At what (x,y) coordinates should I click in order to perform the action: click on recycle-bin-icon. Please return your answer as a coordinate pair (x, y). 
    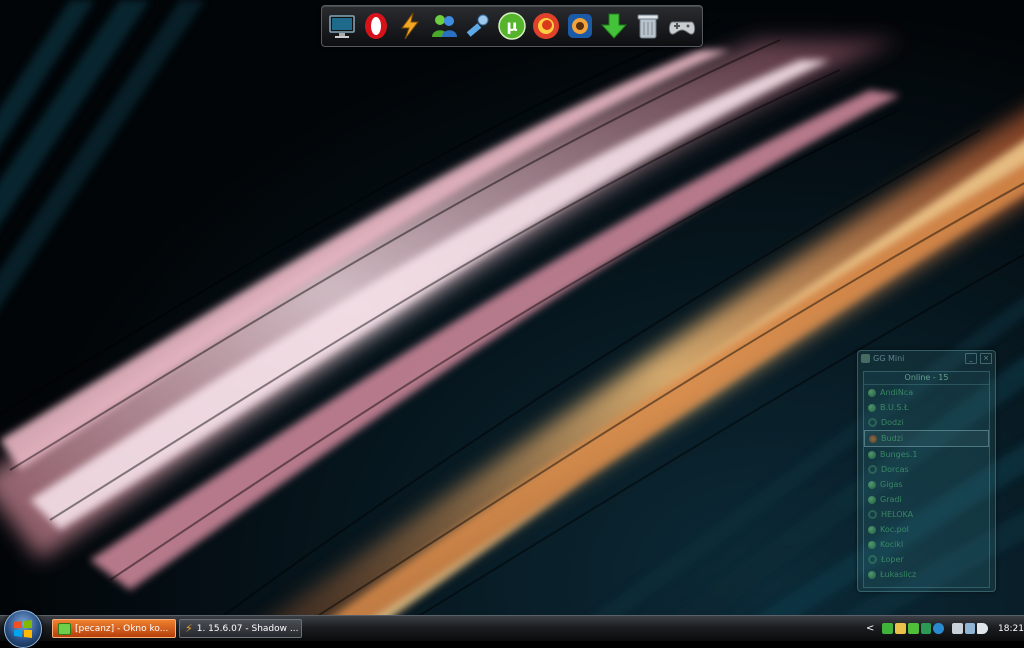
    Looking at the image, I should click on (648, 26).